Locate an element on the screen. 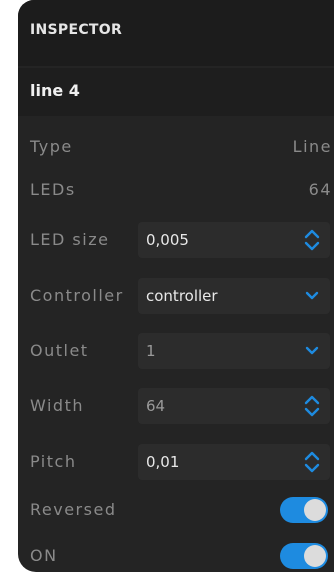 This screenshot has width=334, height=572. width-stepper: 64 is located at coordinates (234, 406).